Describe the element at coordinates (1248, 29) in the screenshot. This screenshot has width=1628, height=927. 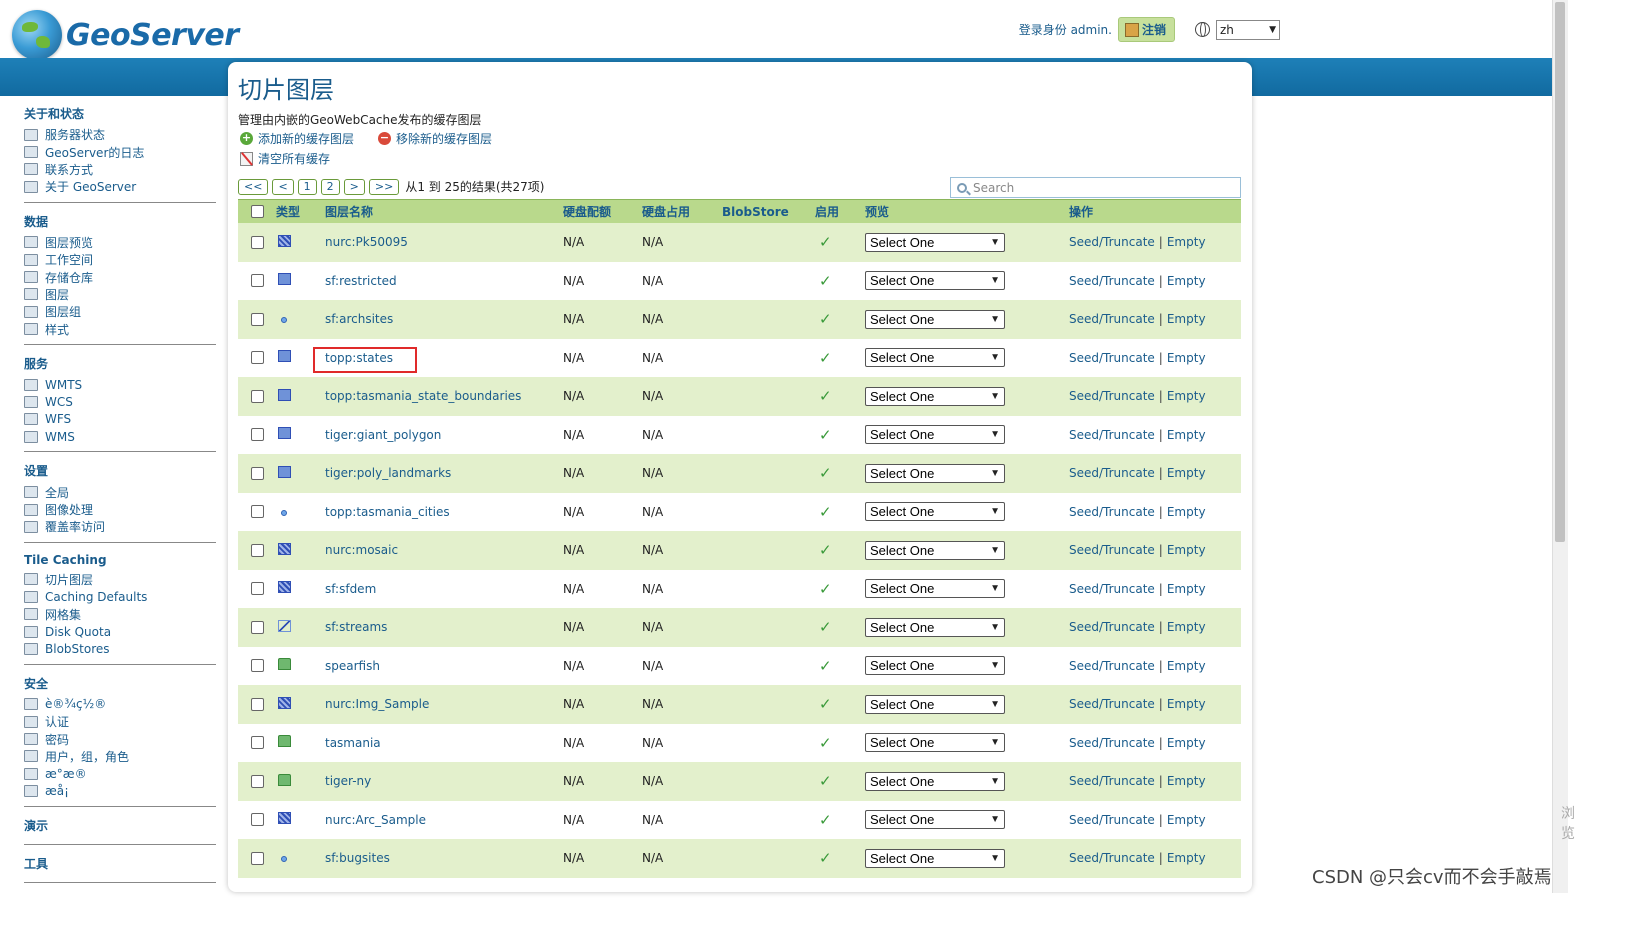
I see `language-select: zh ▼` at that location.